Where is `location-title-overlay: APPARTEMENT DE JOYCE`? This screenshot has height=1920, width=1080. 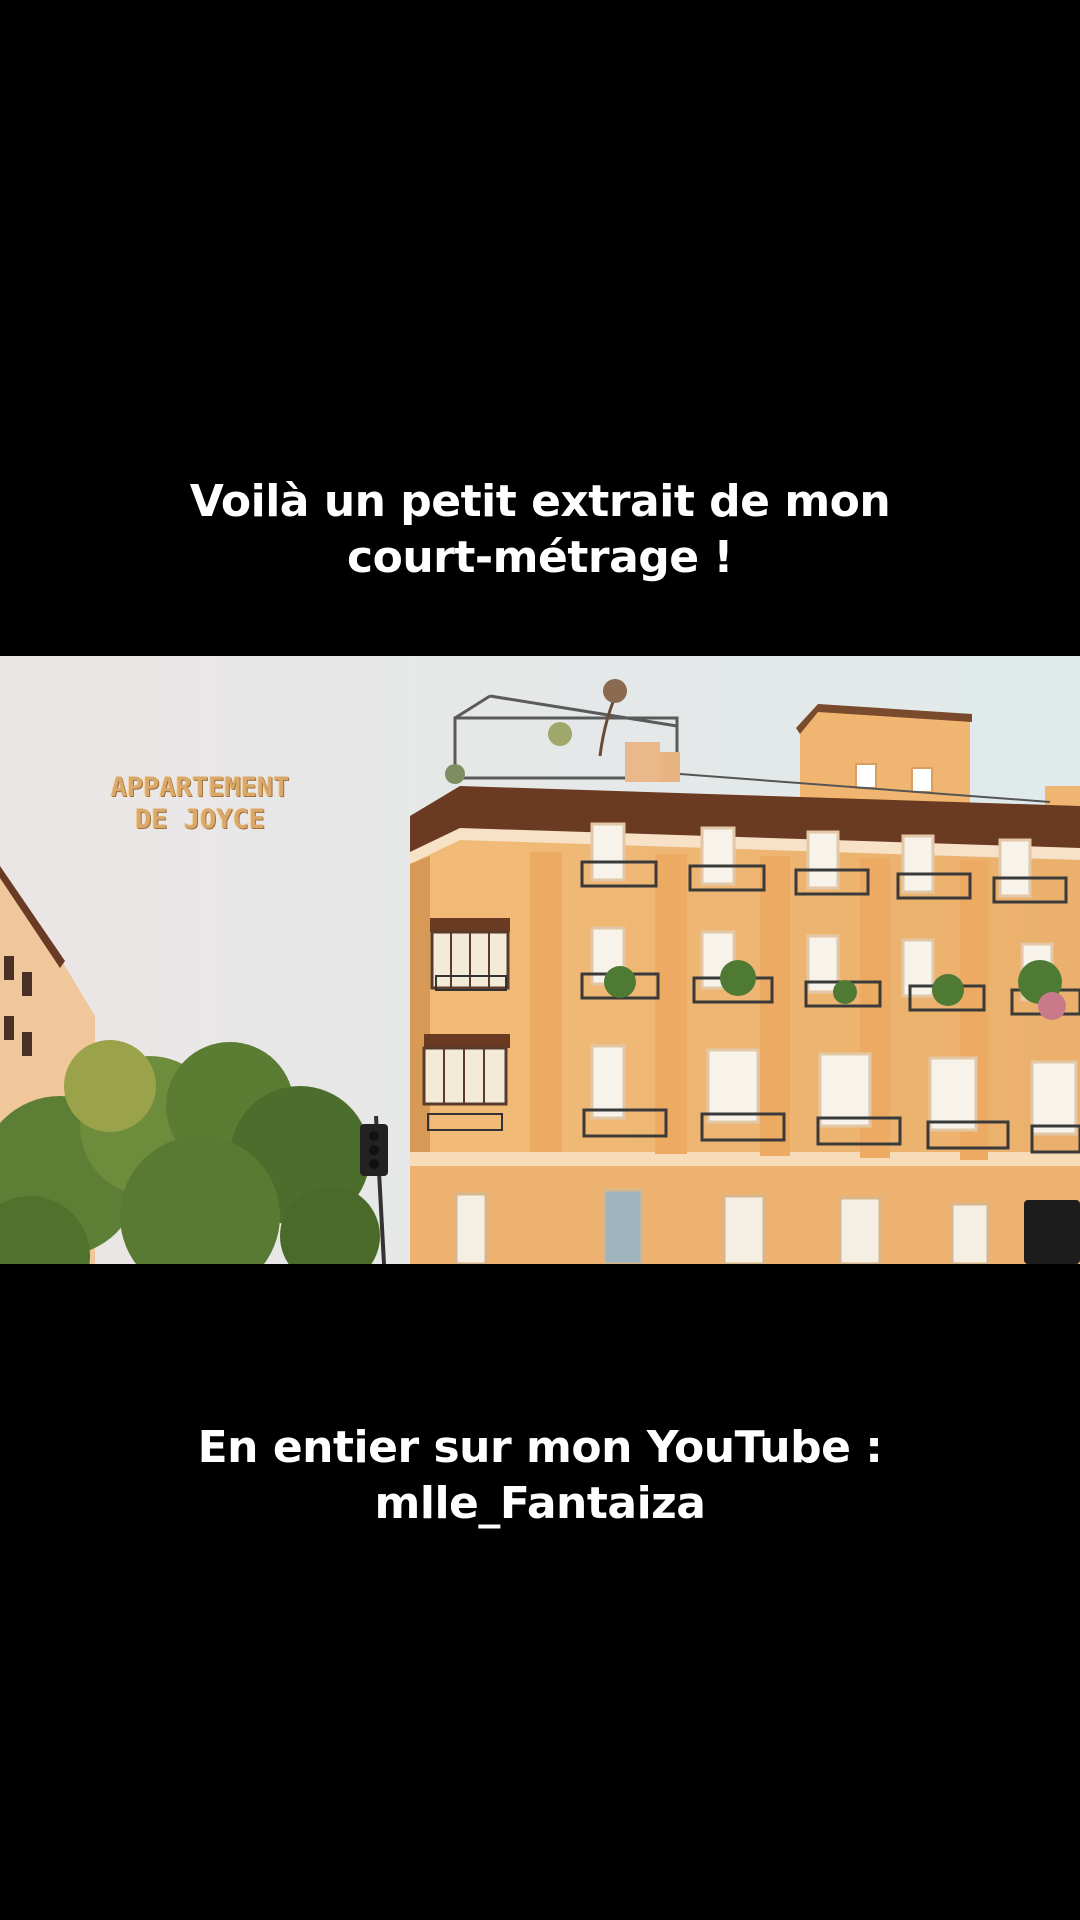 location-title-overlay: APPARTEMENT DE JOYCE is located at coordinates (200, 804).